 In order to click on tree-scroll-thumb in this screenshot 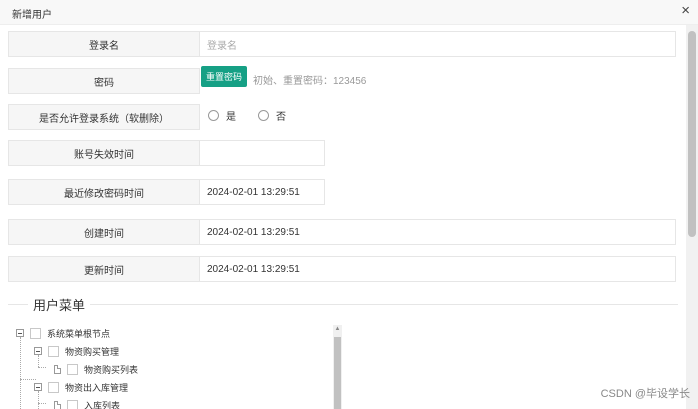, I will do `click(337, 373)`.